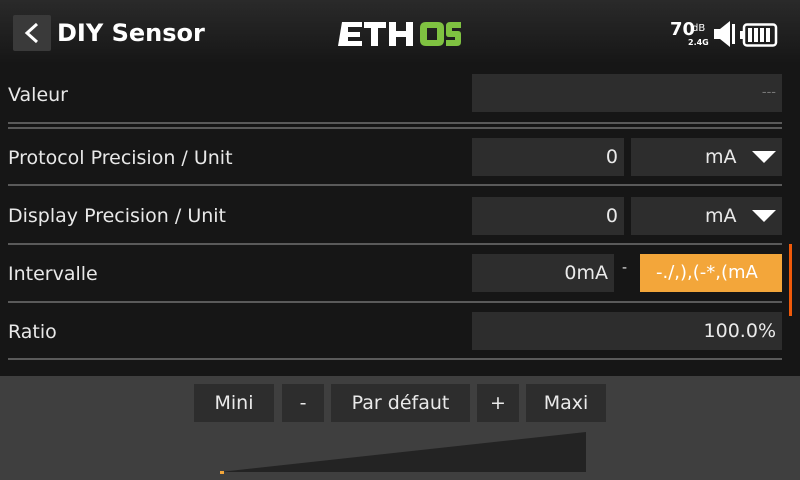  Describe the element at coordinates (395, 332) in the screenshot. I see `row-ratio: Ratio 100.0%` at that location.